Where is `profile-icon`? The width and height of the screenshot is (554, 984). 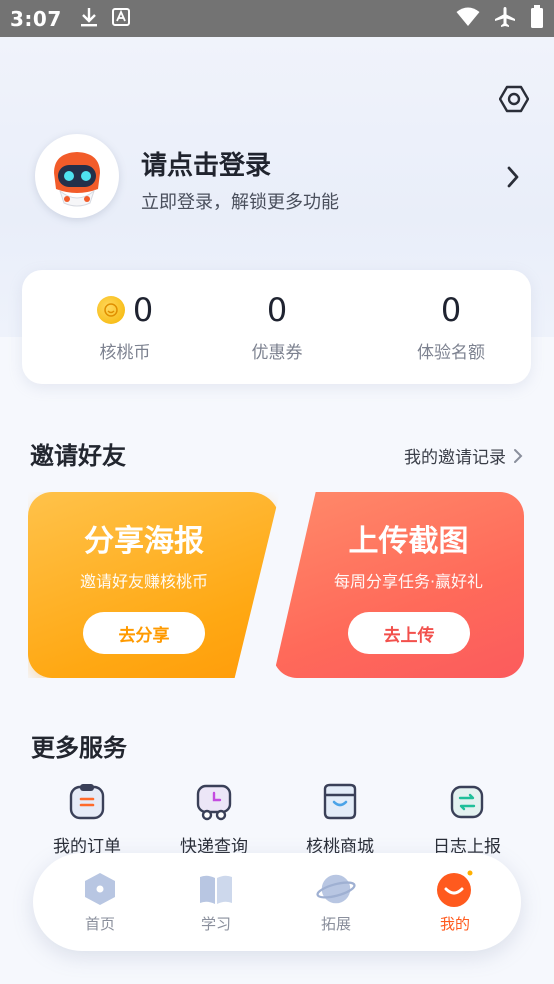
profile-icon is located at coordinates (455, 889).